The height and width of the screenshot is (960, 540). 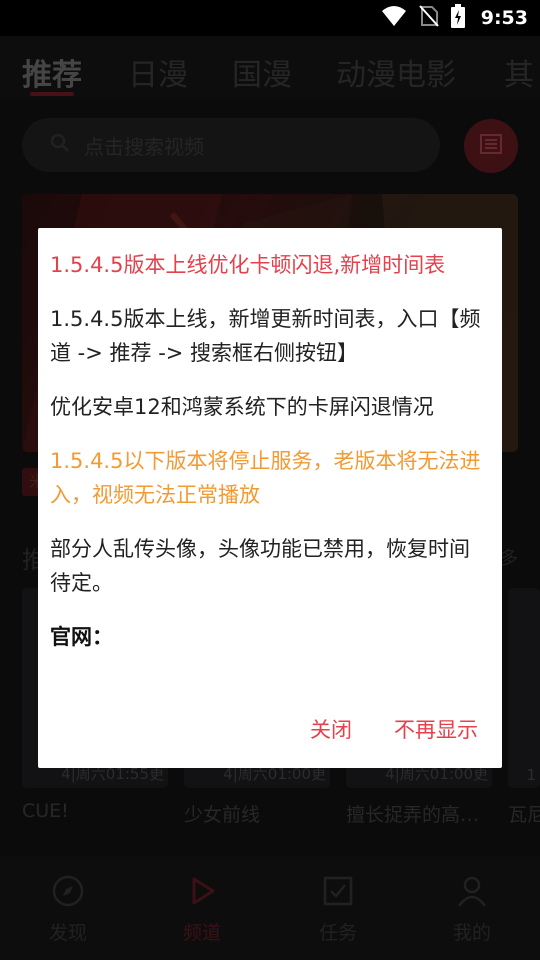 I want to click on status-bar: 9:53, so click(x=270, y=18).